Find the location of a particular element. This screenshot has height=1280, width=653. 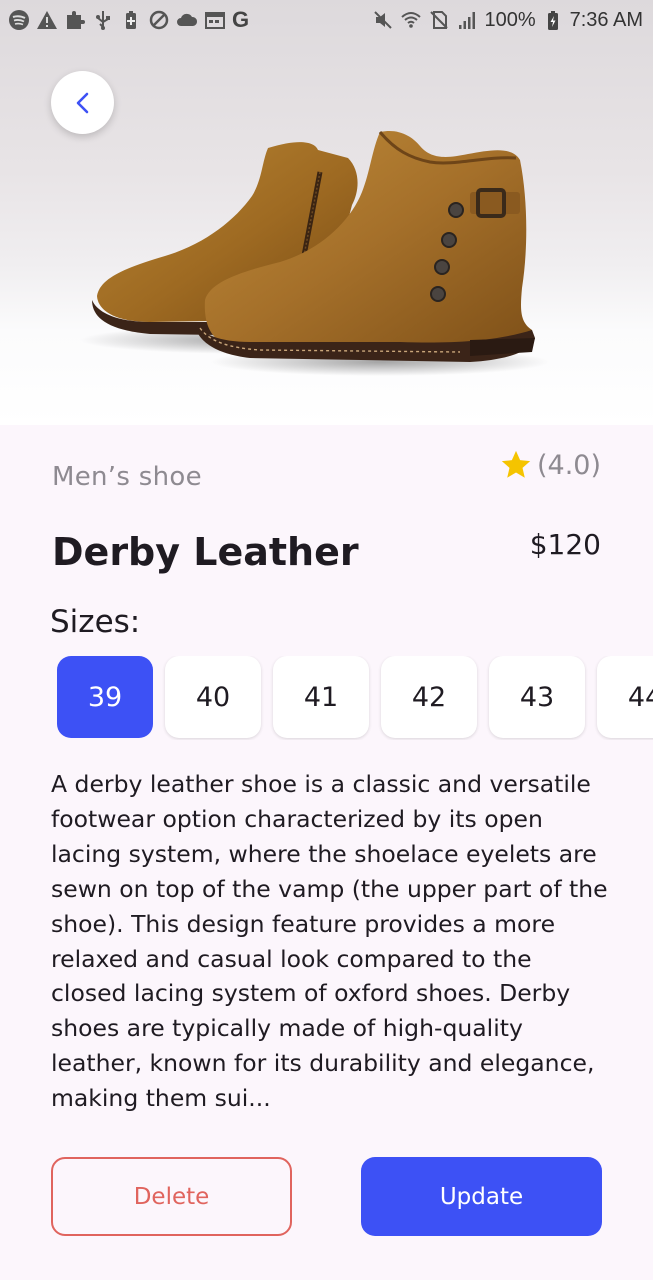

product-category: Men’s shoe is located at coordinates (127, 477).